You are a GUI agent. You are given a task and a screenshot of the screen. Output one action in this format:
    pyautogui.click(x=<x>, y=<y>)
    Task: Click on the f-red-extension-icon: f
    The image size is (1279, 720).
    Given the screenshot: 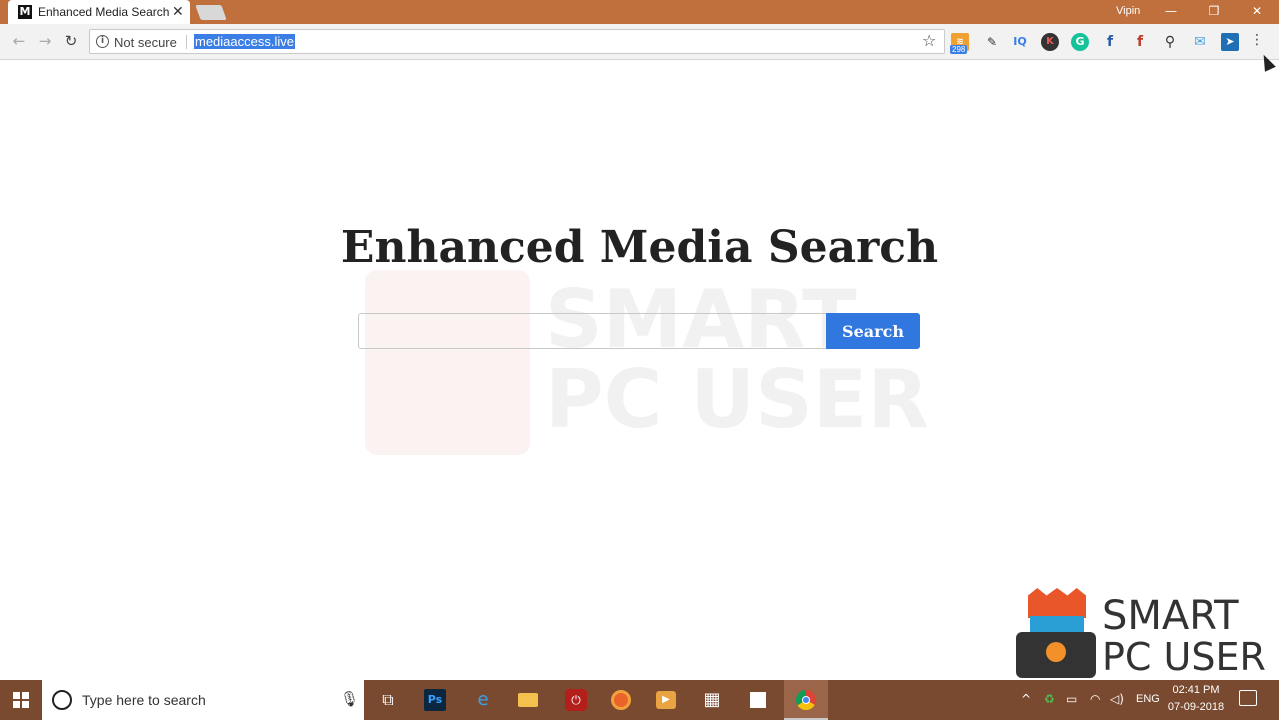 What is the action you would take?
    pyautogui.click(x=1140, y=42)
    